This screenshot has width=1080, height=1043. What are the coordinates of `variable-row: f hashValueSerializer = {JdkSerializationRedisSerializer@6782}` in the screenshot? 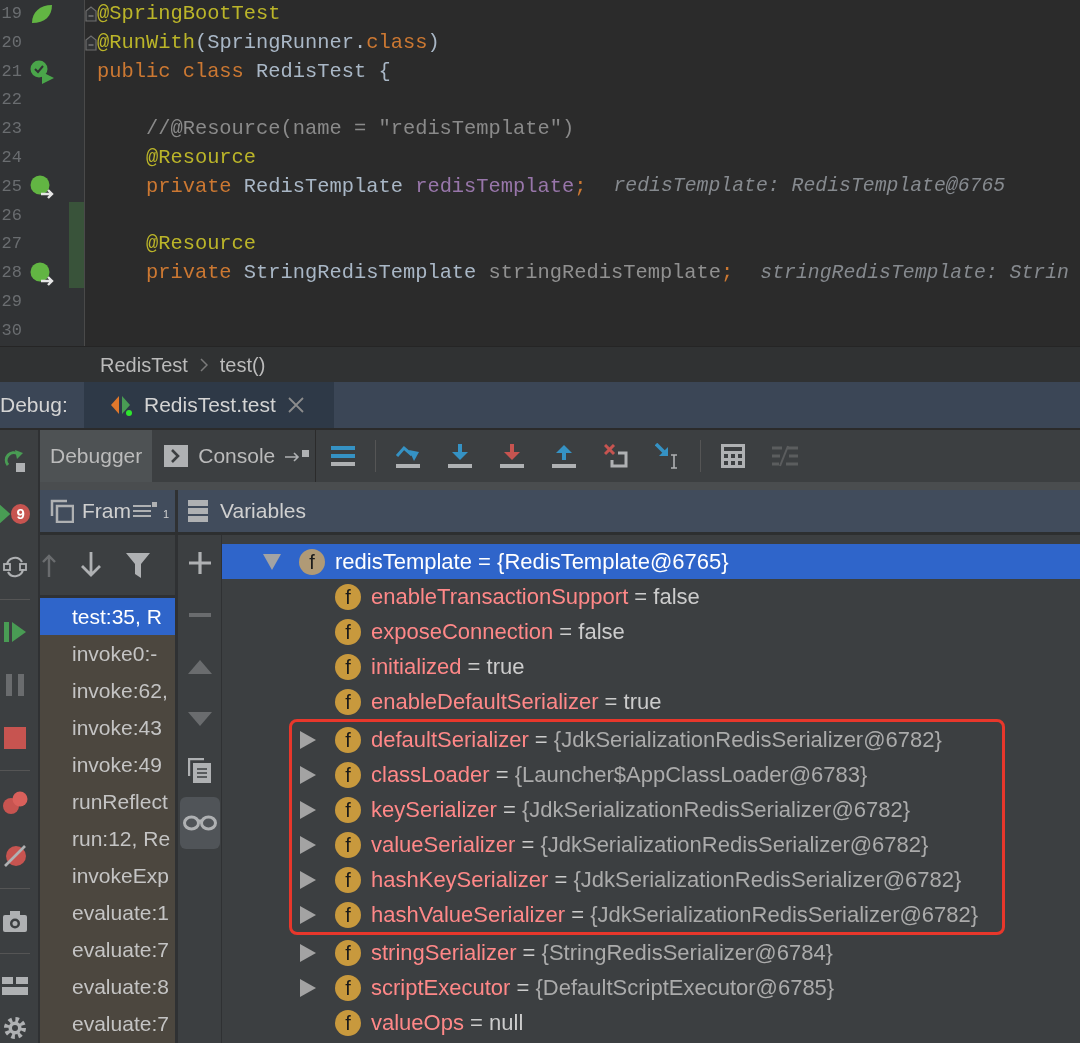 It's located at (647, 914).